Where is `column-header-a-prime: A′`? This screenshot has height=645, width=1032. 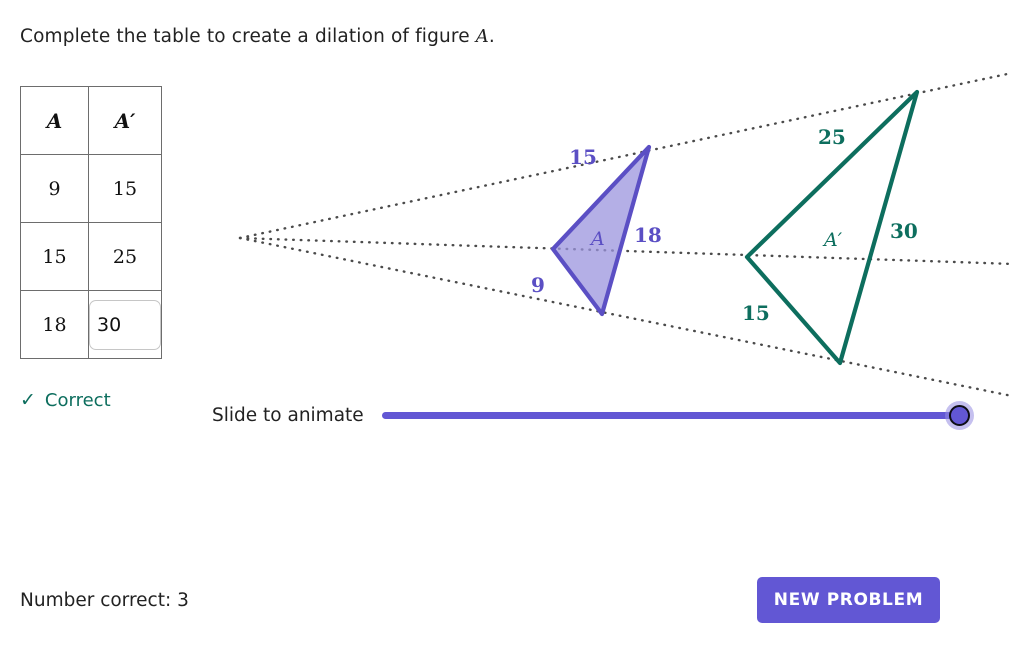
column-header-a-prime: A′ is located at coordinates (125, 120).